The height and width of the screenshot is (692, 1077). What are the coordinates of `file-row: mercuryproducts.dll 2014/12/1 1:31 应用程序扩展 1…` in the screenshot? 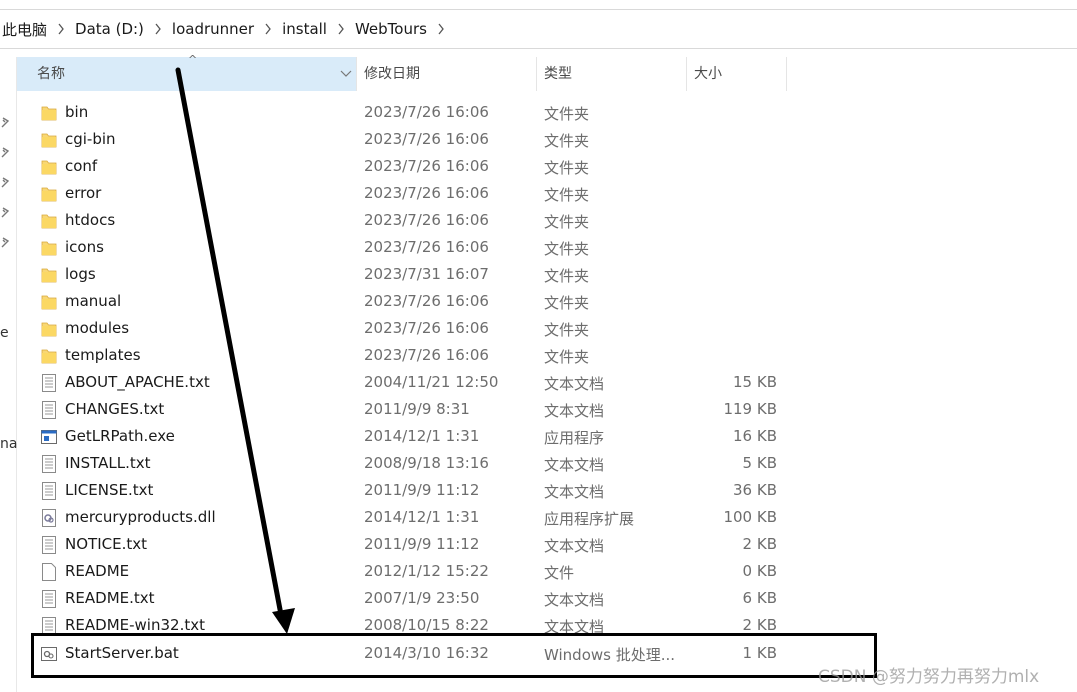 It's located at (402, 517).